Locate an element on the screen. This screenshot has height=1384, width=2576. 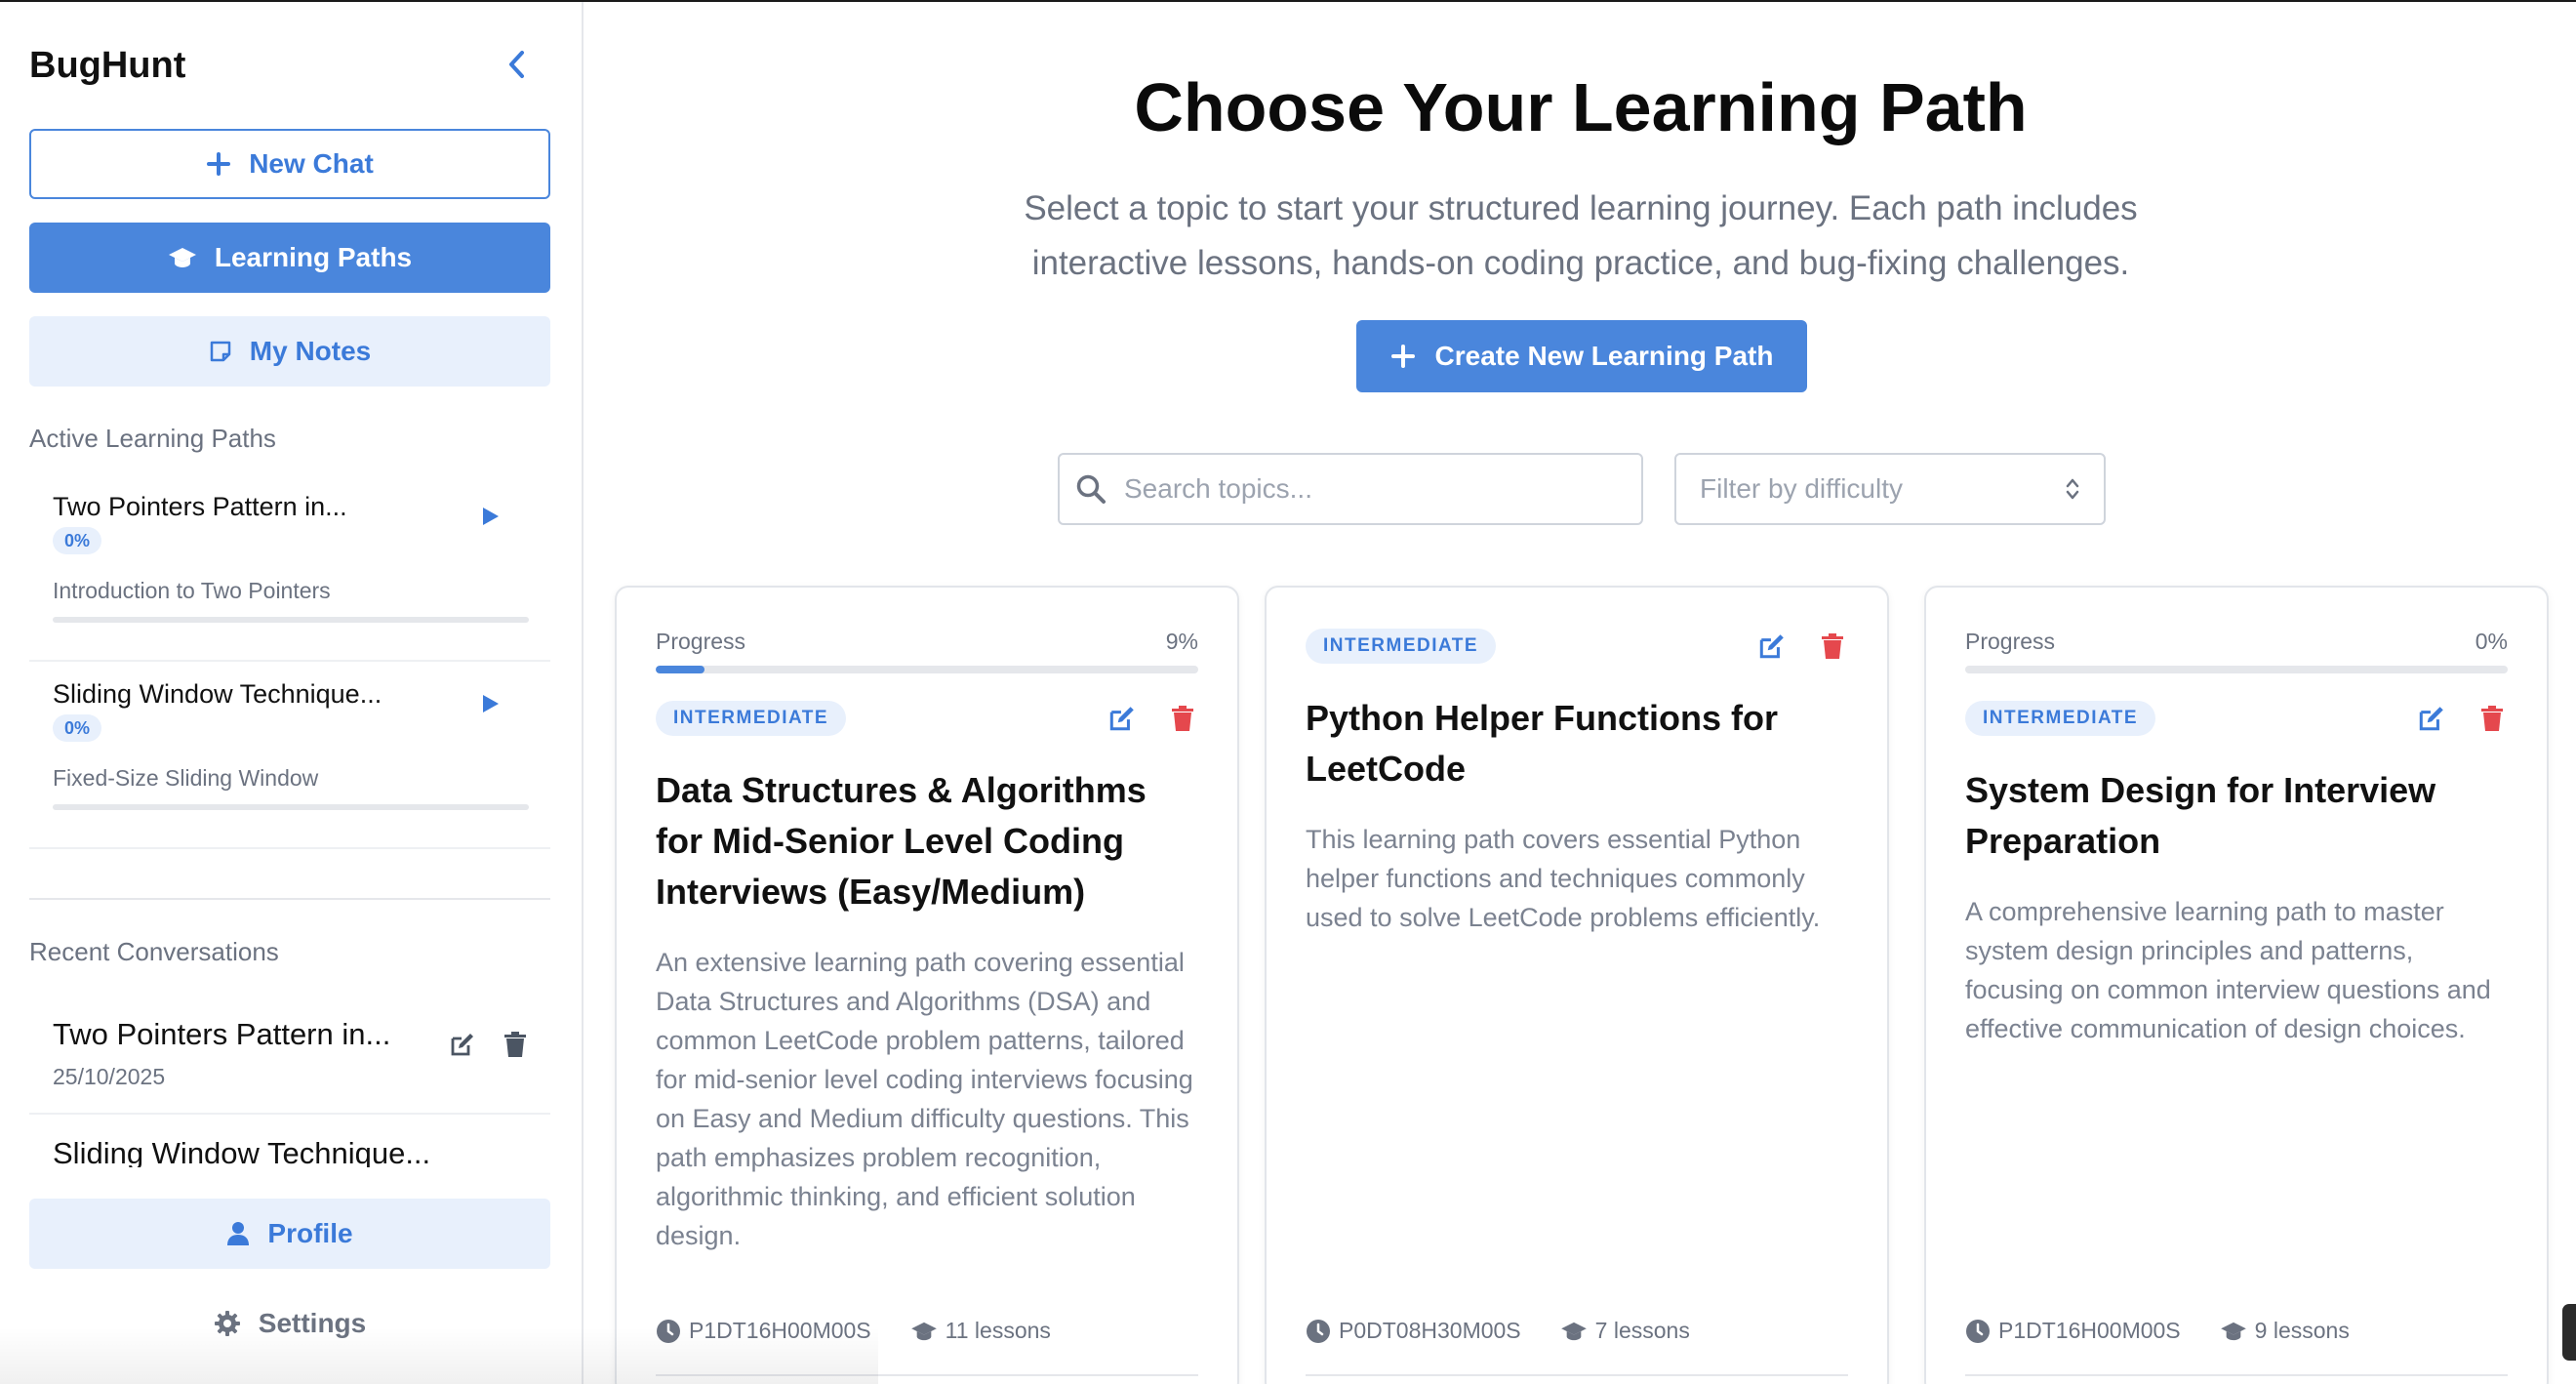
collapse-sidebar-button is located at coordinates (517, 64).